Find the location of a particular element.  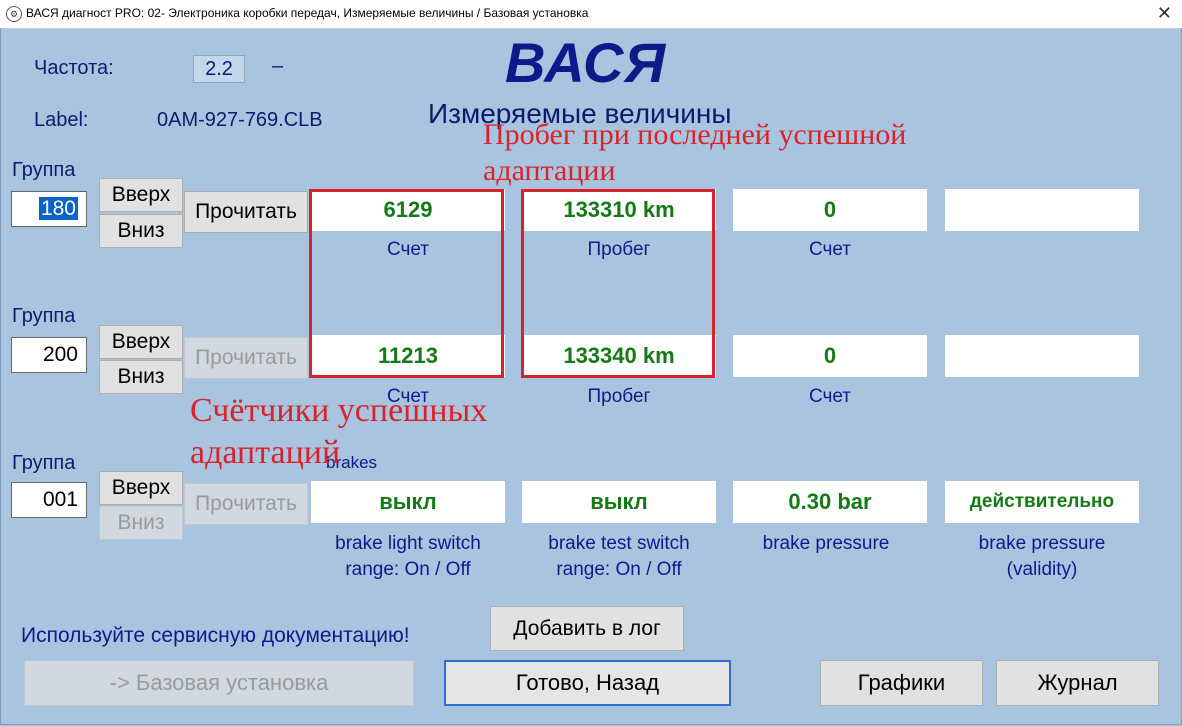

value-field: действительно is located at coordinates (1042, 502).